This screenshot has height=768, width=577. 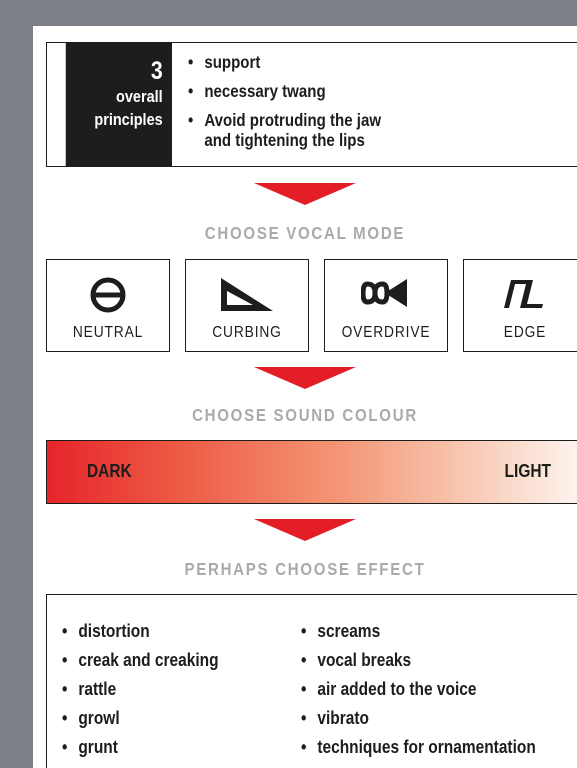 I want to click on principle-text-continued: and tightening the lips, so click(x=284, y=140).